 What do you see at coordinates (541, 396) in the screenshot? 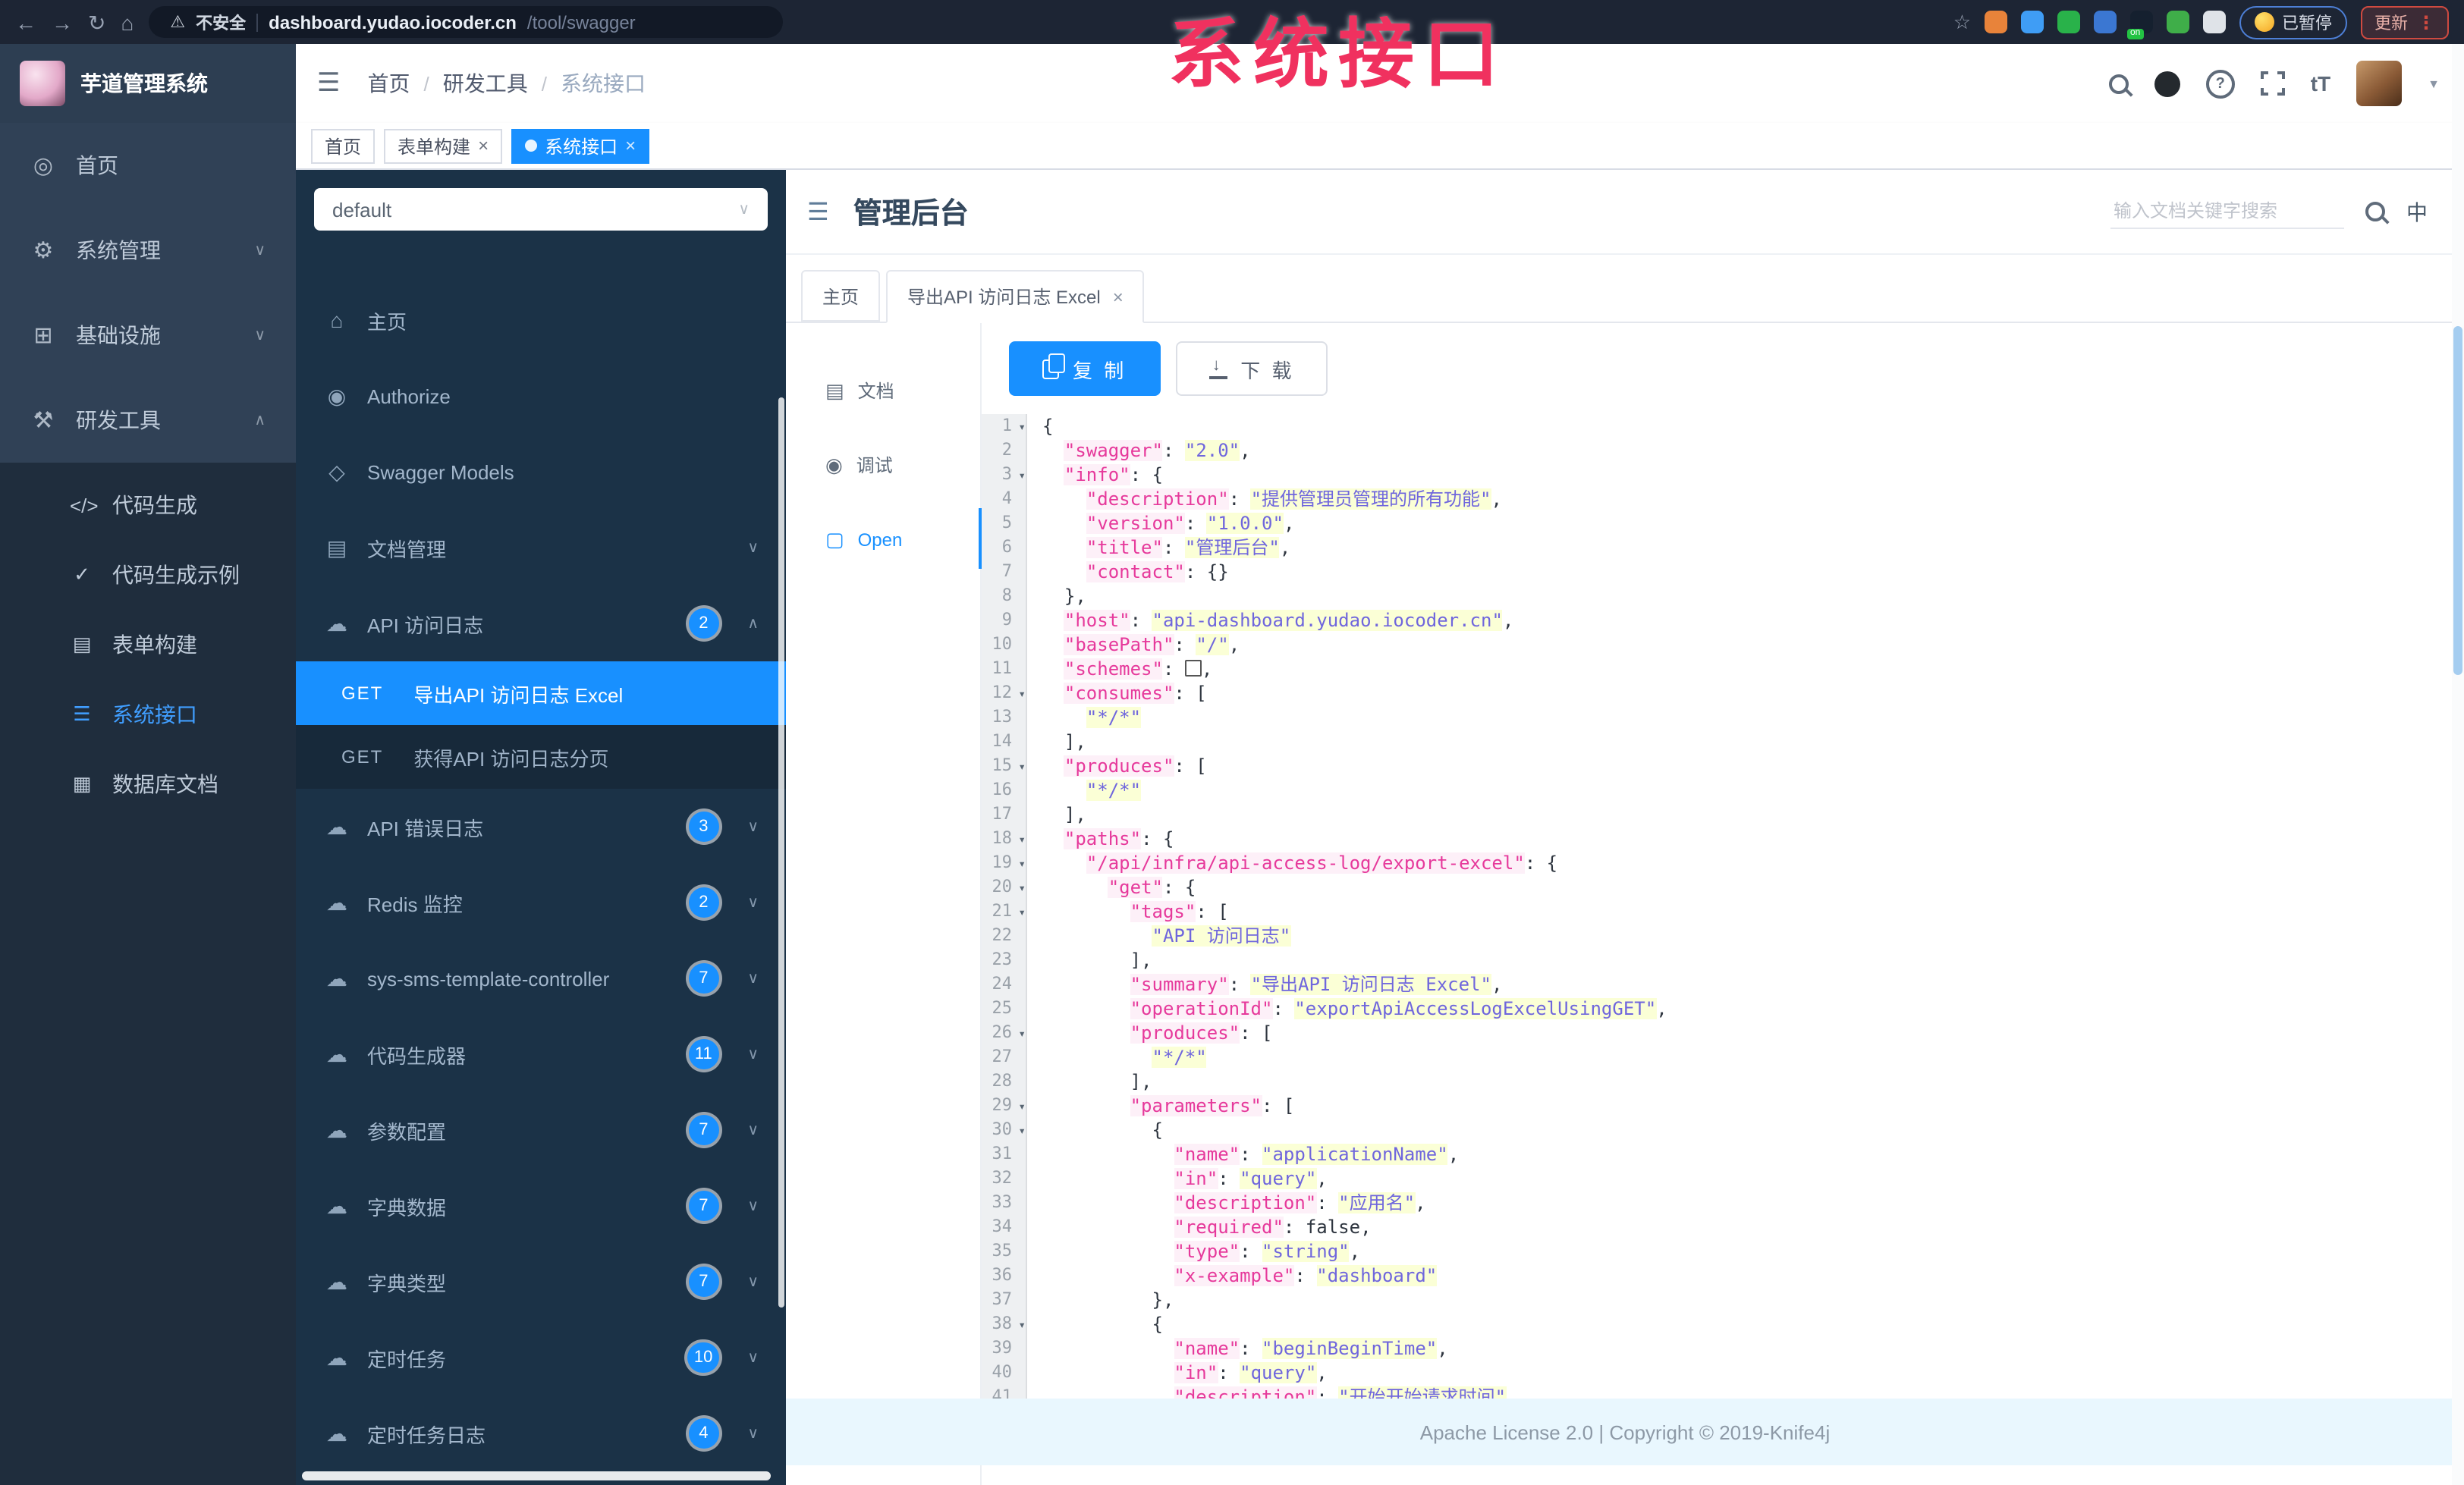
I see `swagger-nav-Authorize: ◉ Authorize` at bounding box center [541, 396].